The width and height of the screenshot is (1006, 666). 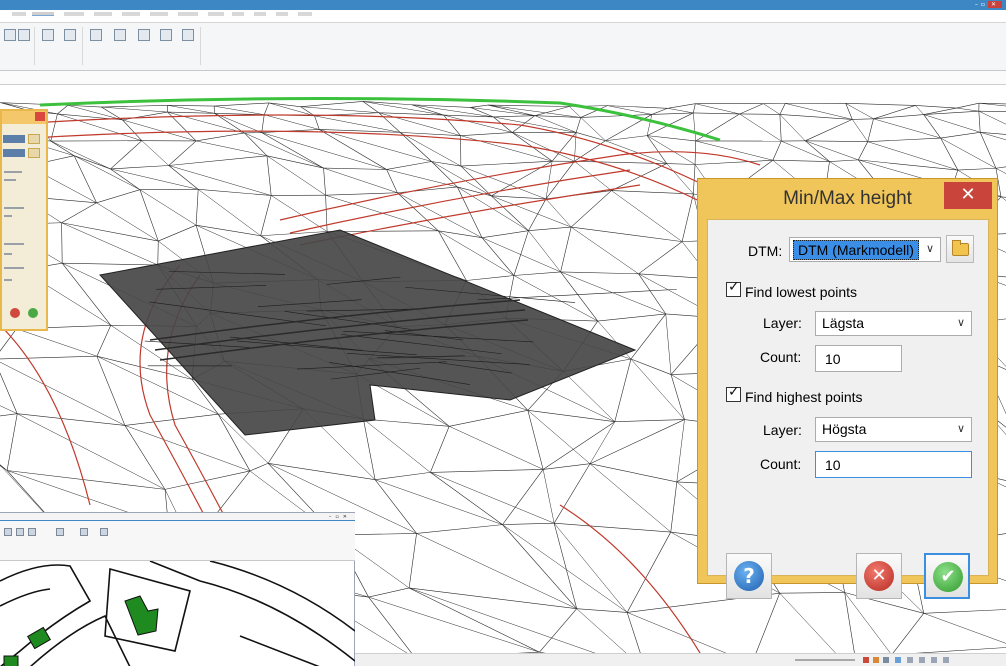 I want to click on quick-access-strip, so click(x=503, y=78).